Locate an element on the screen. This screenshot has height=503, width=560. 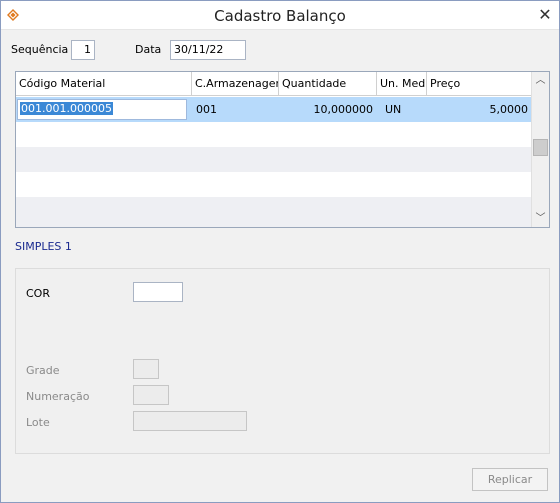
col-header-preco: Preço is located at coordinates (479, 84).